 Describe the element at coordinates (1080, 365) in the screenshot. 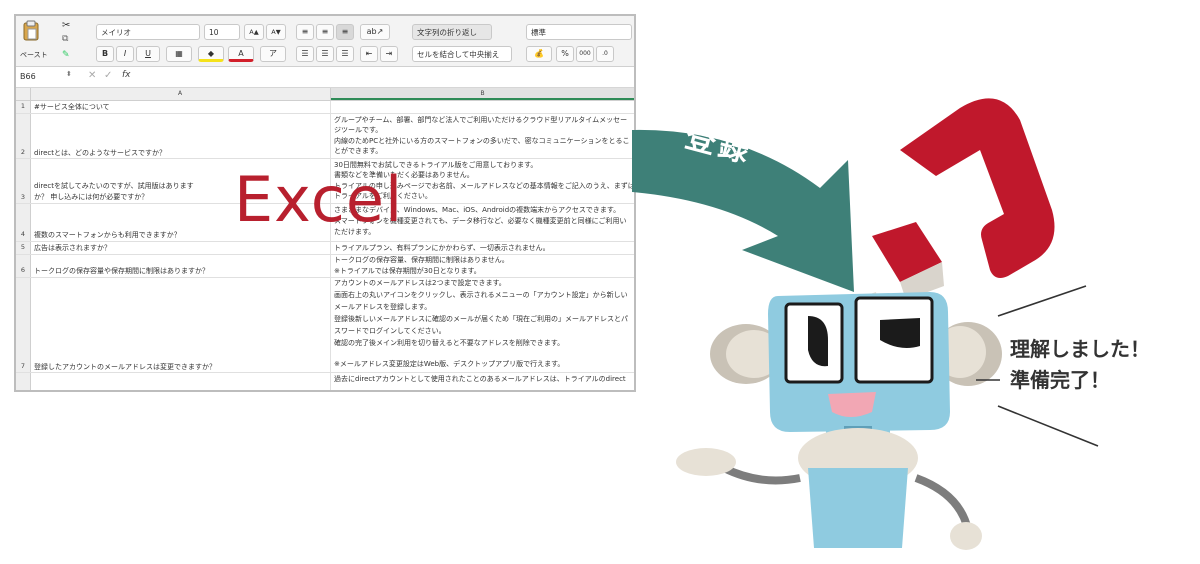

I see `speech-text: 理解しました！ 準備完了！` at that location.